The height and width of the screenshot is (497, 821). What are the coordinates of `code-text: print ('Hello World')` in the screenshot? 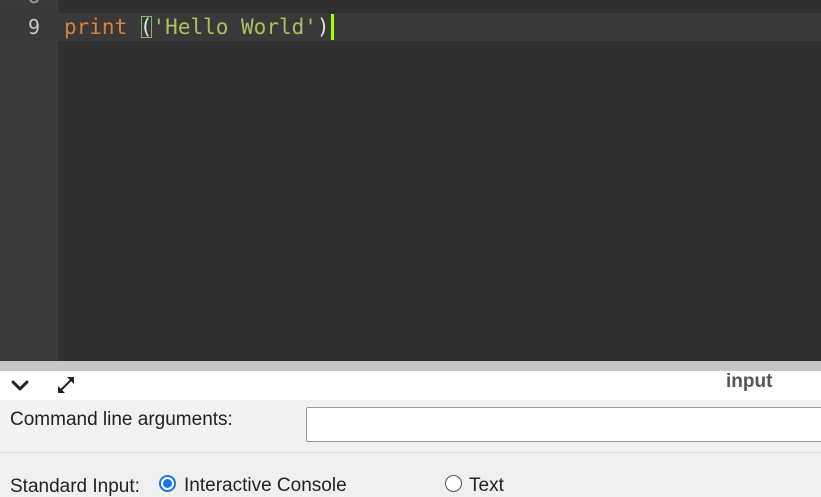 It's located at (199, 27).